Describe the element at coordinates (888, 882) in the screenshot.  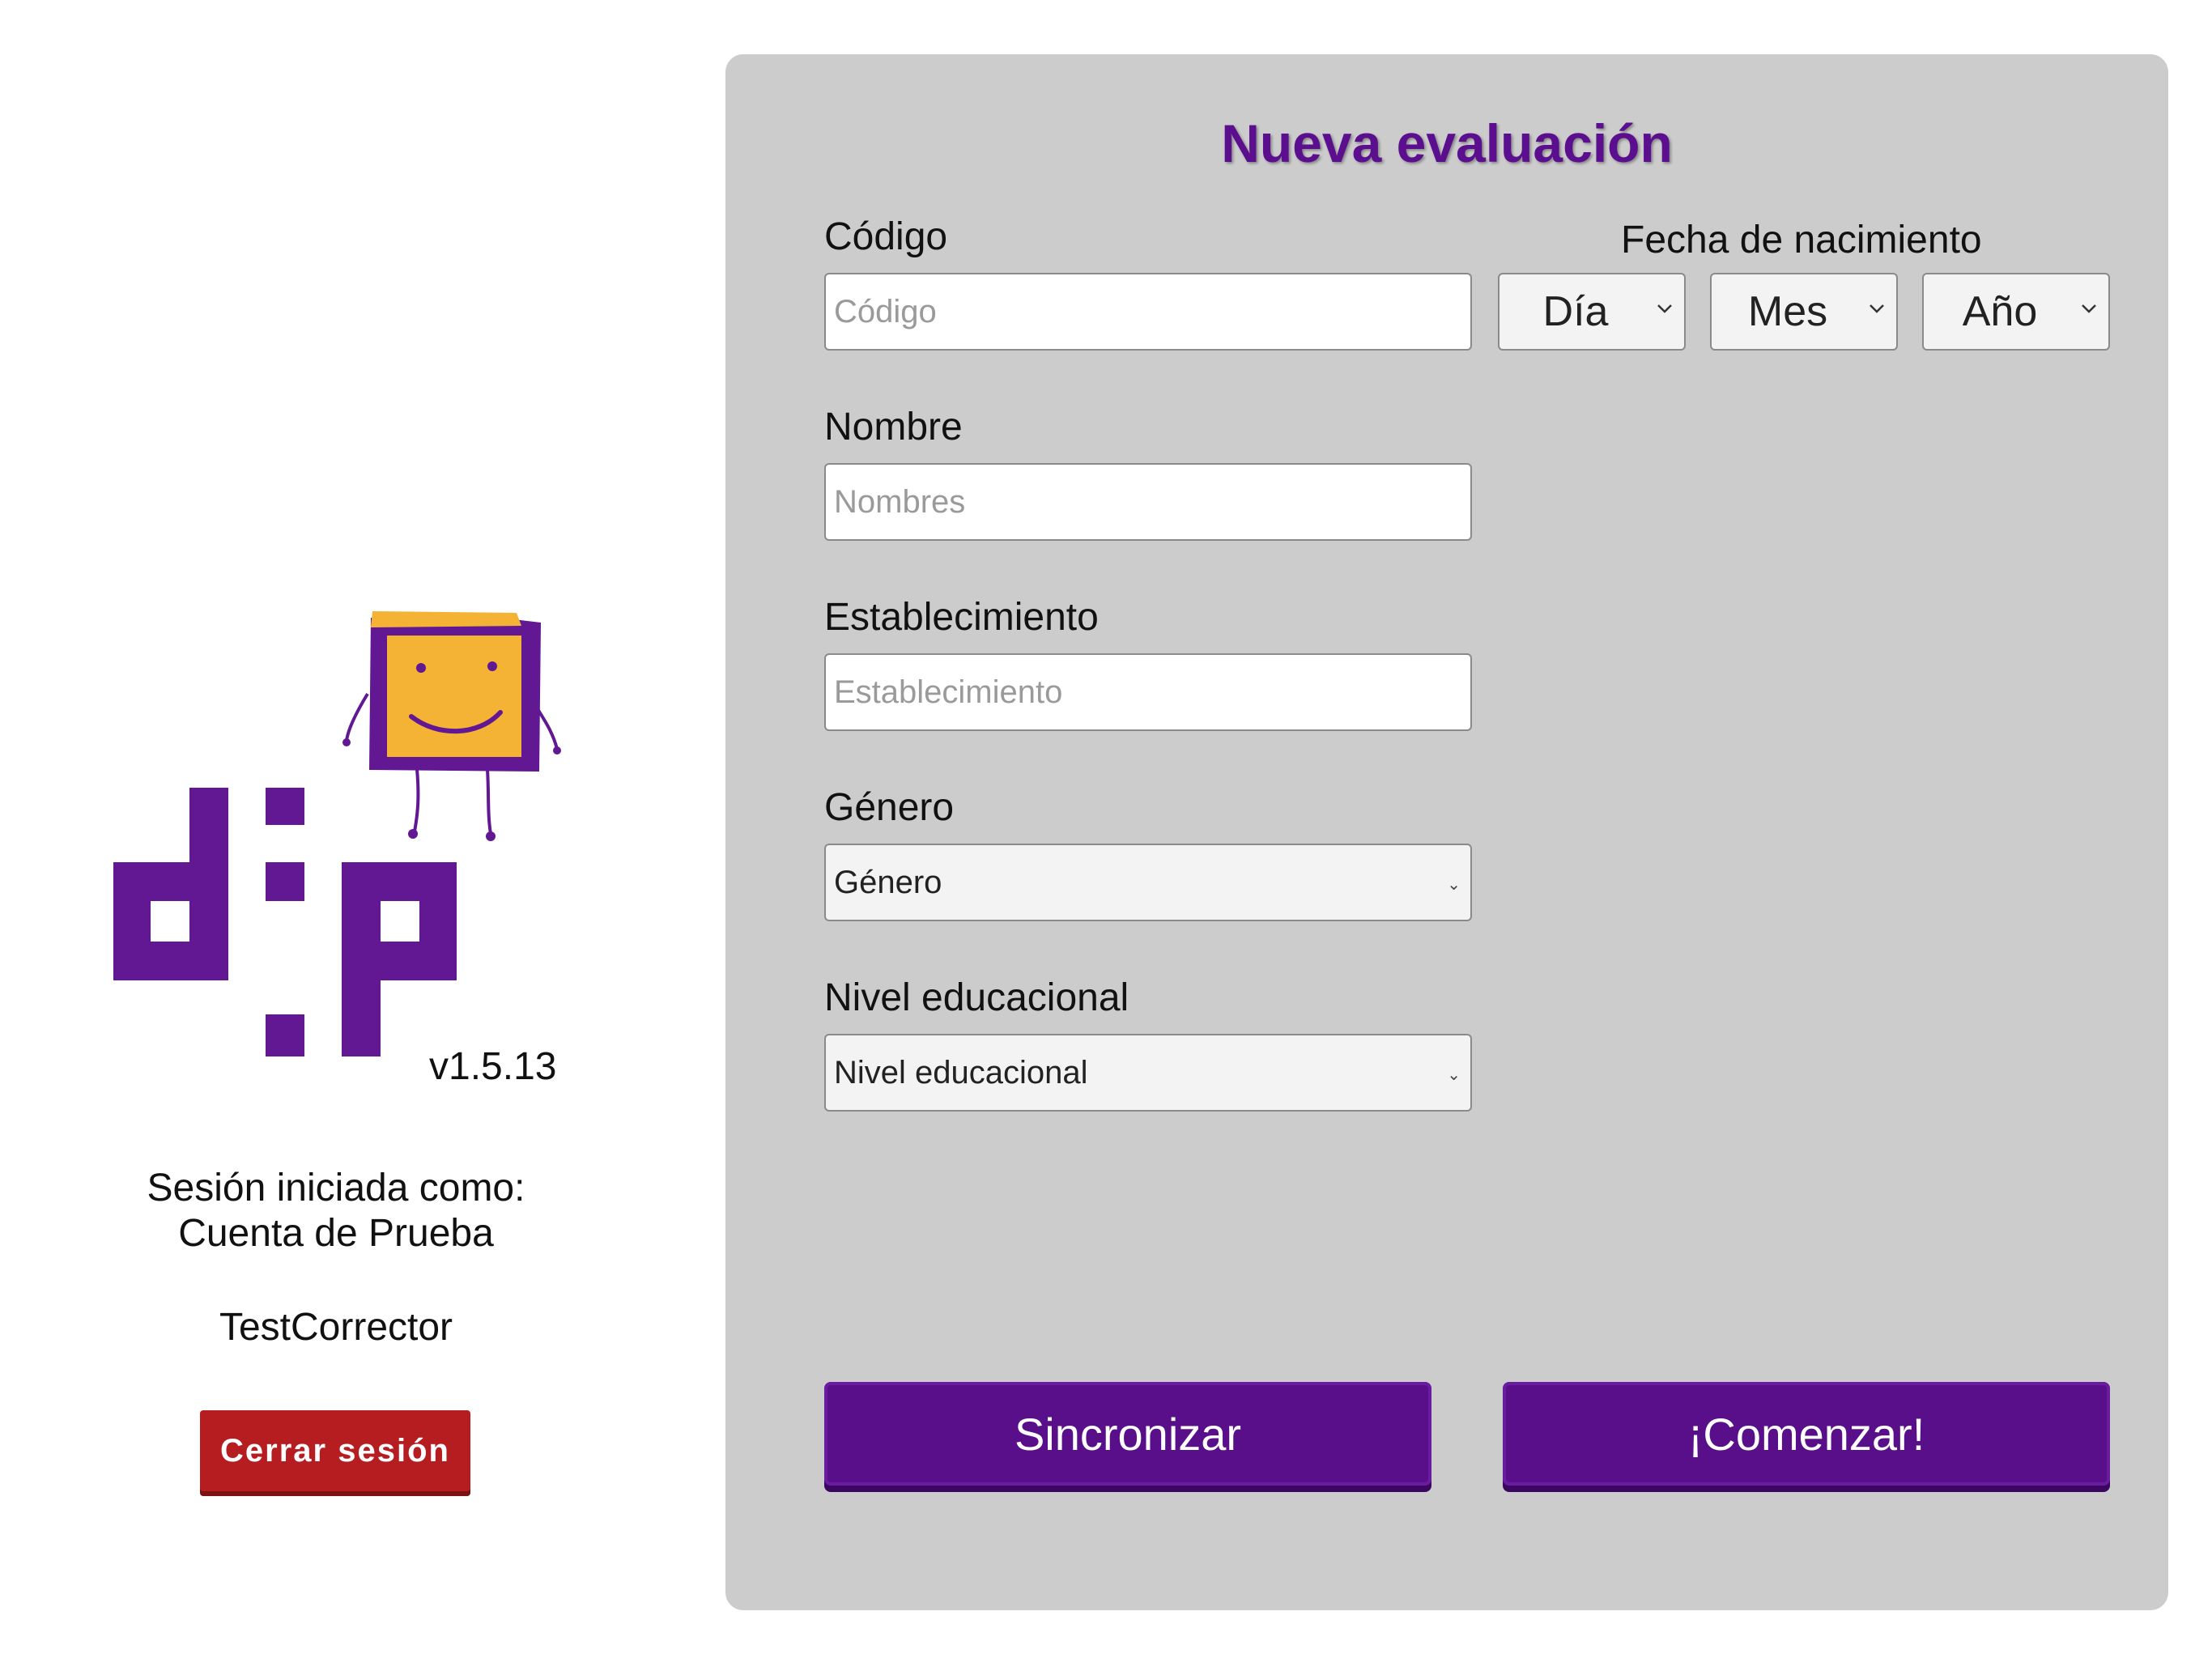
I see `gender-selected-value: Género` at that location.